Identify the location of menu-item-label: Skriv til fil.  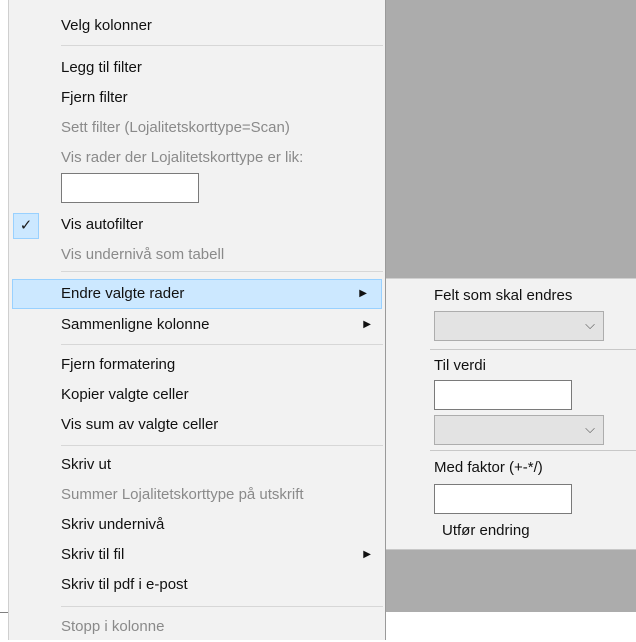
(93, 554).